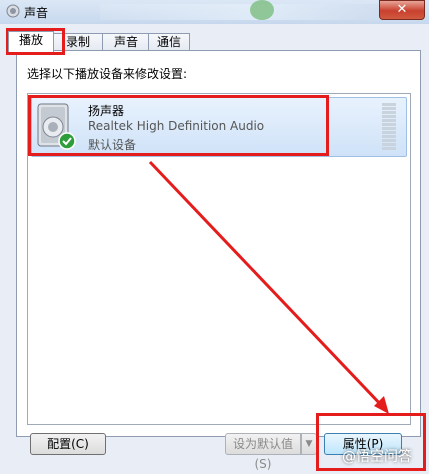  I want to click on tab-playback: 播放, so click(31, 41).